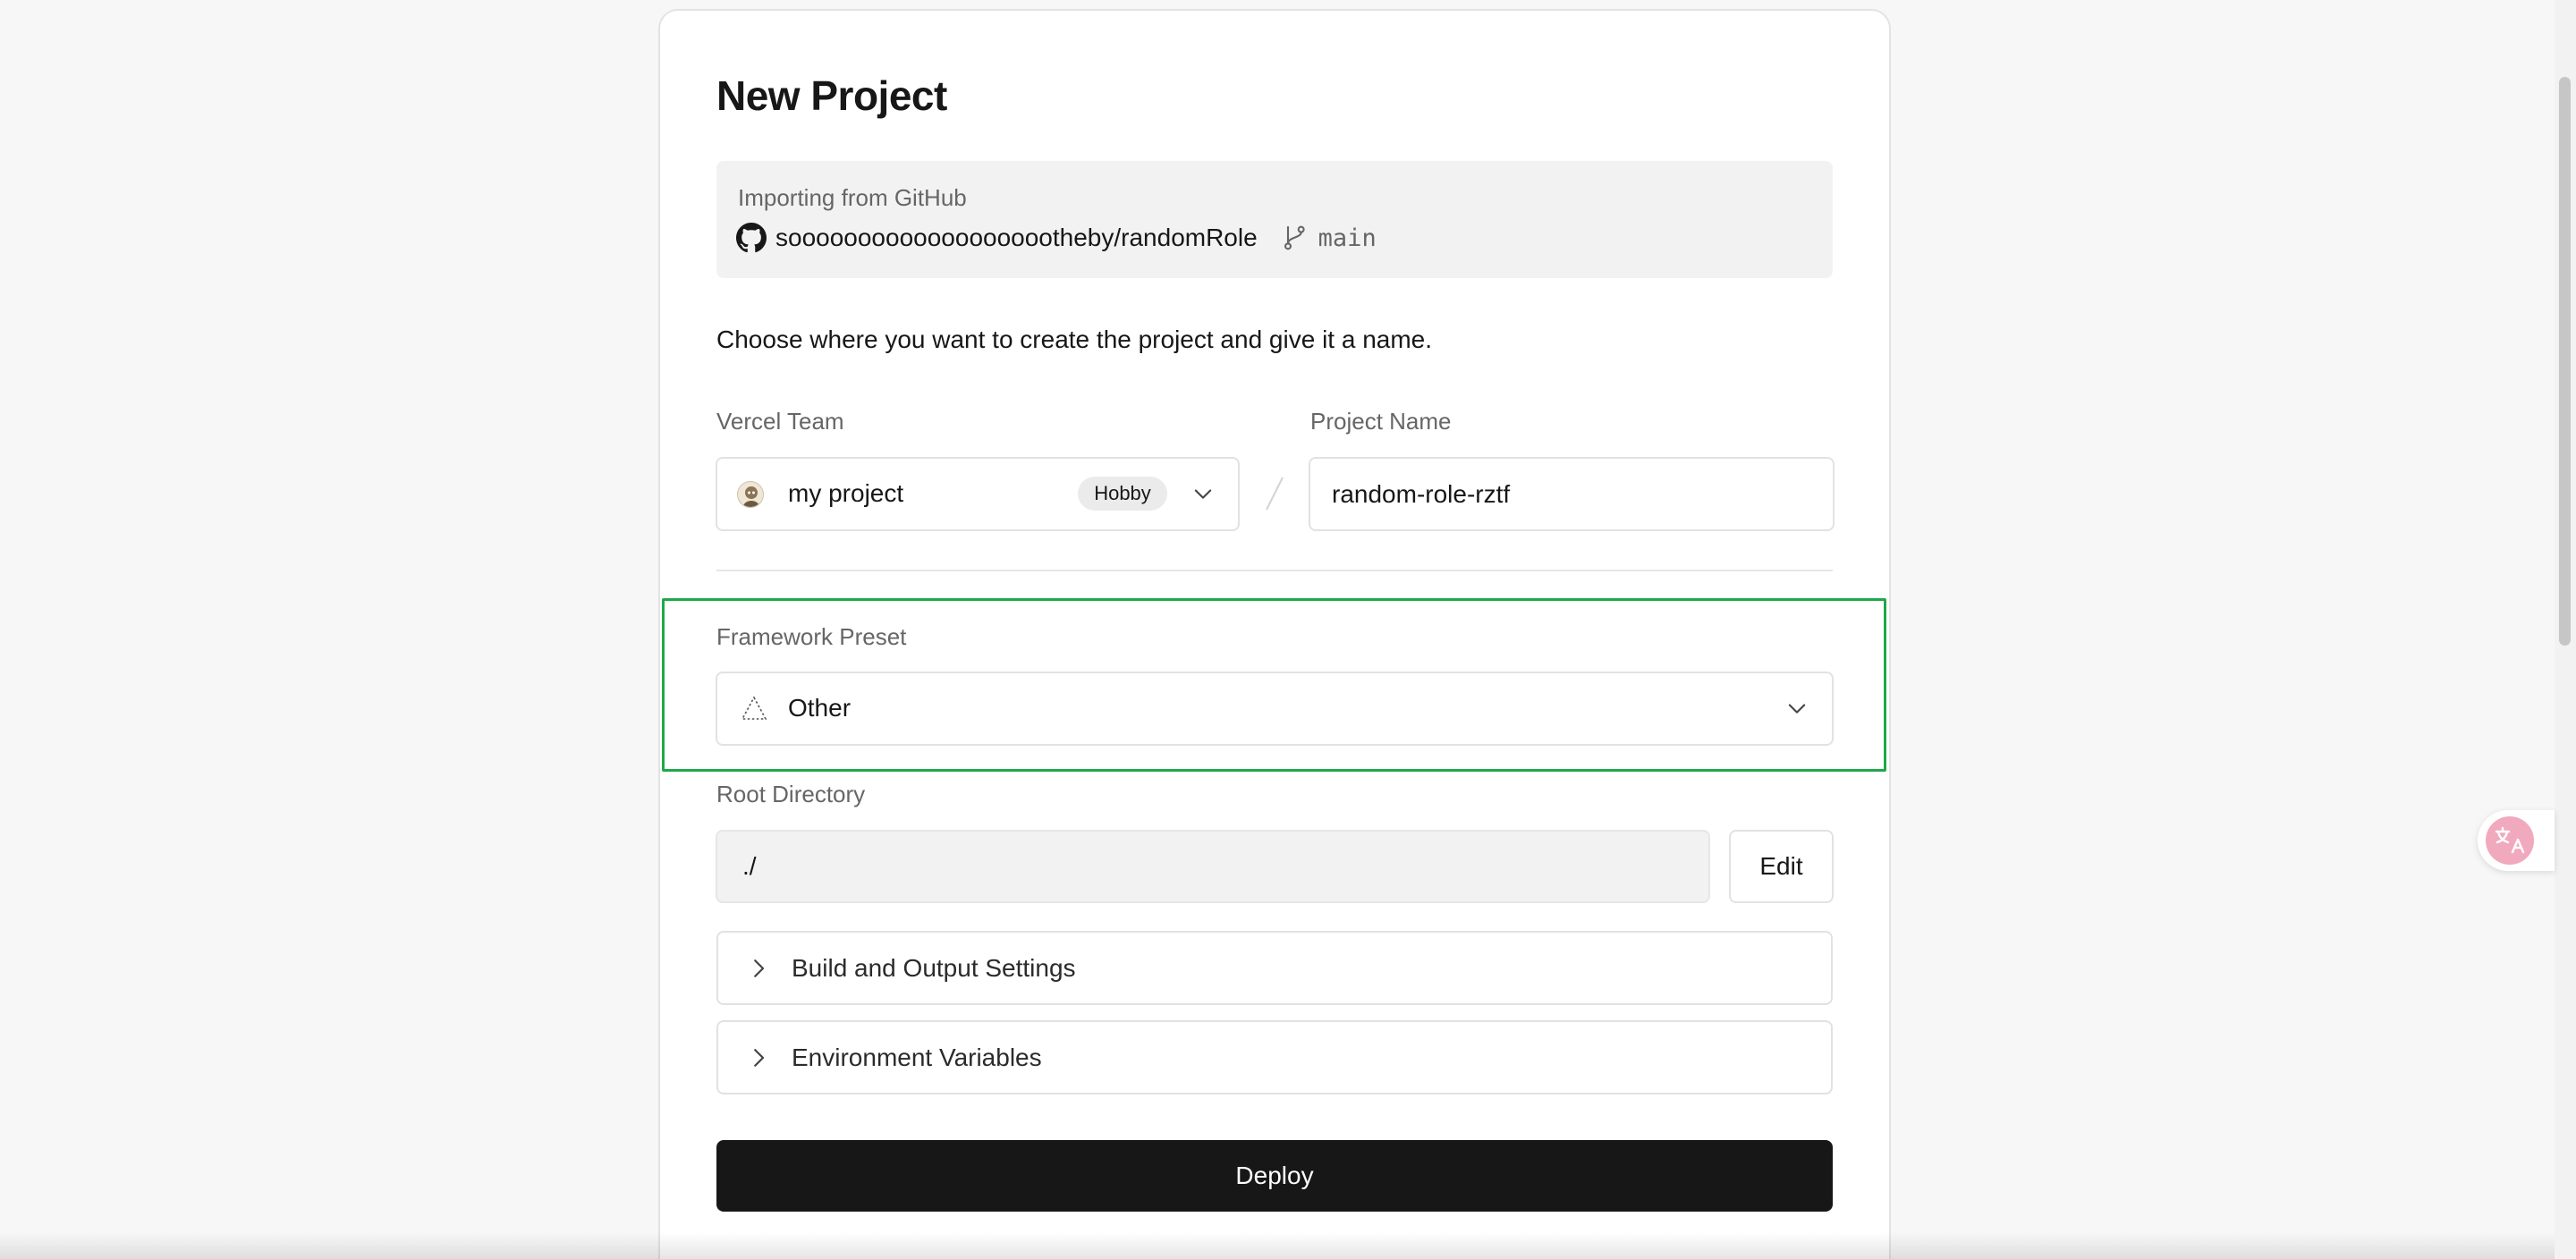  I want to click on section-divider, so click(1274, 570).